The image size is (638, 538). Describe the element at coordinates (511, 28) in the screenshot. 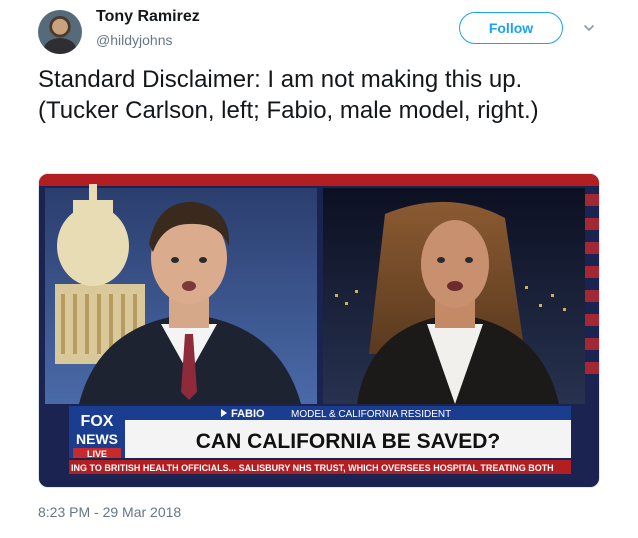

I see `follow-button: Follow` at that location.